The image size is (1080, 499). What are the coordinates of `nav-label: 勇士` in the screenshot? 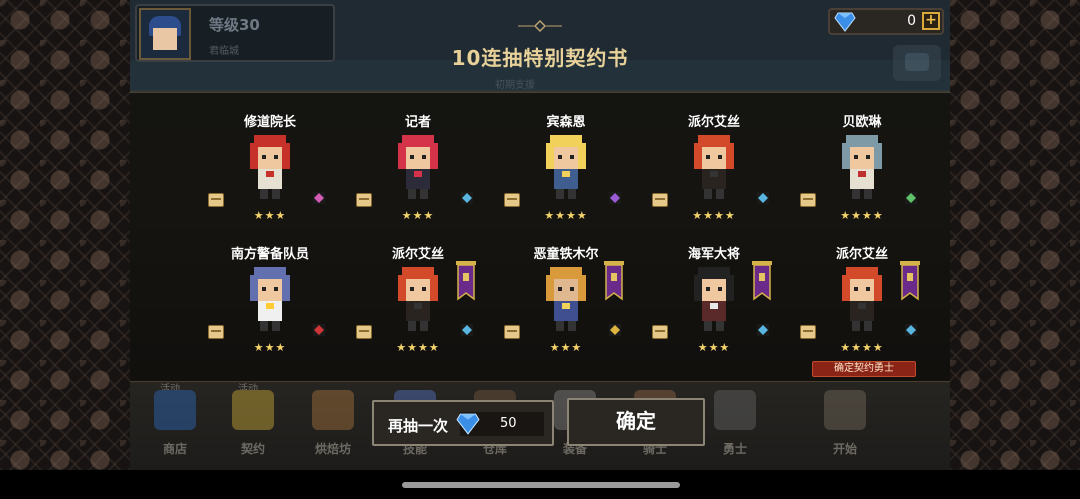 It's located at (734, 449).